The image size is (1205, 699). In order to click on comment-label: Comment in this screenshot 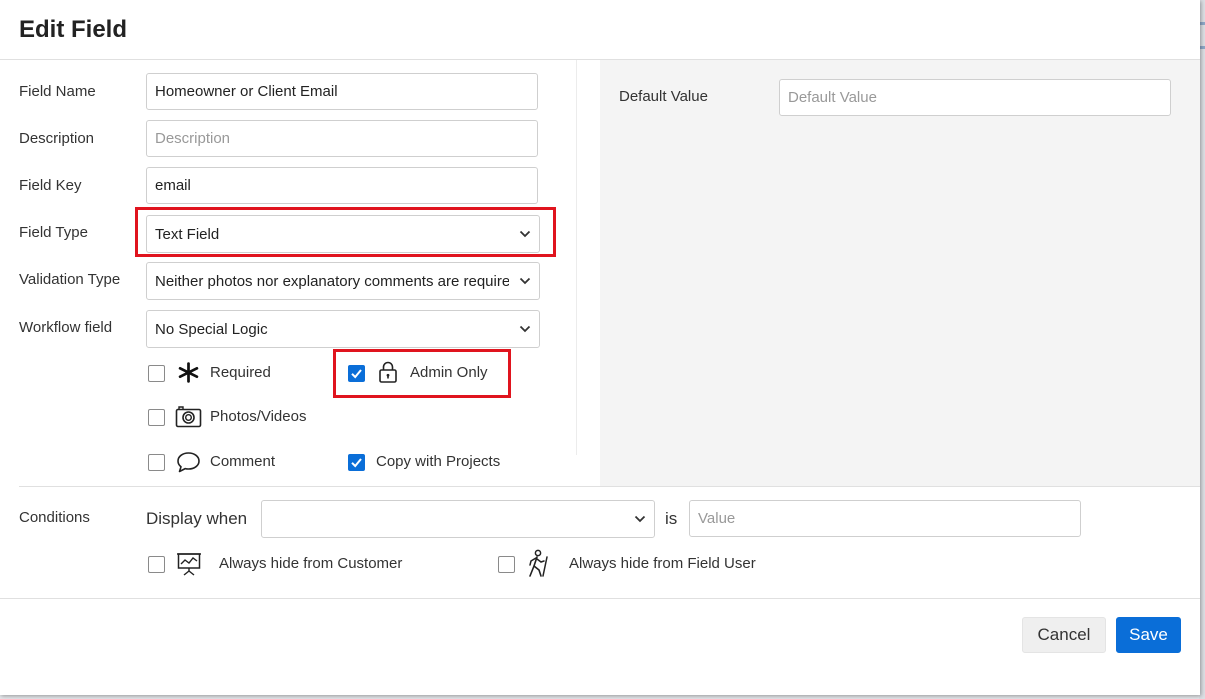, I will do `click(243, 461)`.